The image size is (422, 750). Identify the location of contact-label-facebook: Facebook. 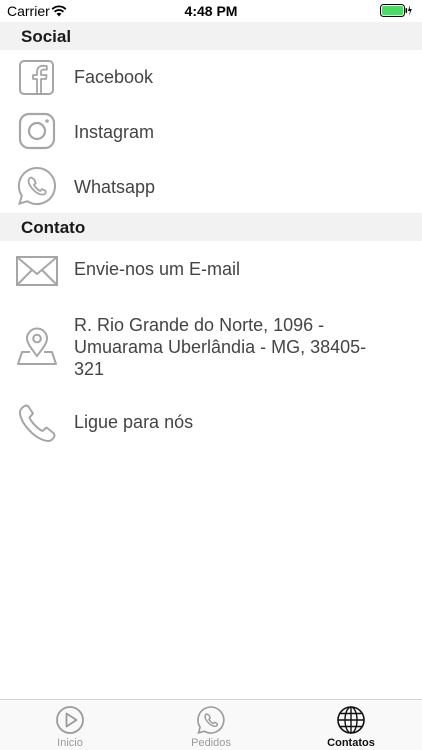
(114, 77).